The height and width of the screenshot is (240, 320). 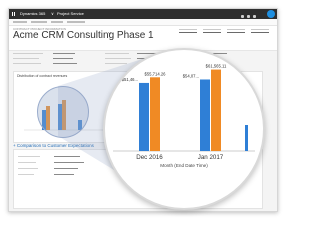 I want to click on data-label: $61,565.11, so click(x=216, y=66).